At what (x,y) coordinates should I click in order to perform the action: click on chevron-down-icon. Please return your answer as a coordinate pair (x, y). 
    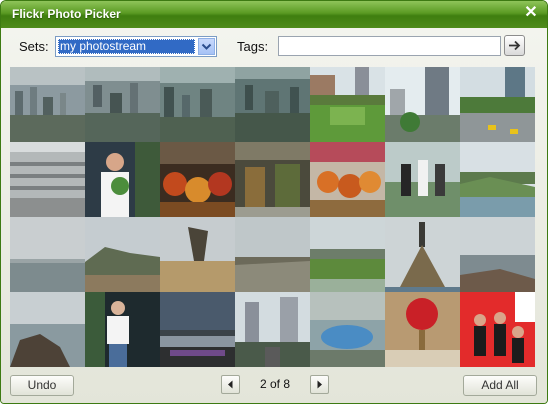
    Looking at the image, I should click on (206, 46).